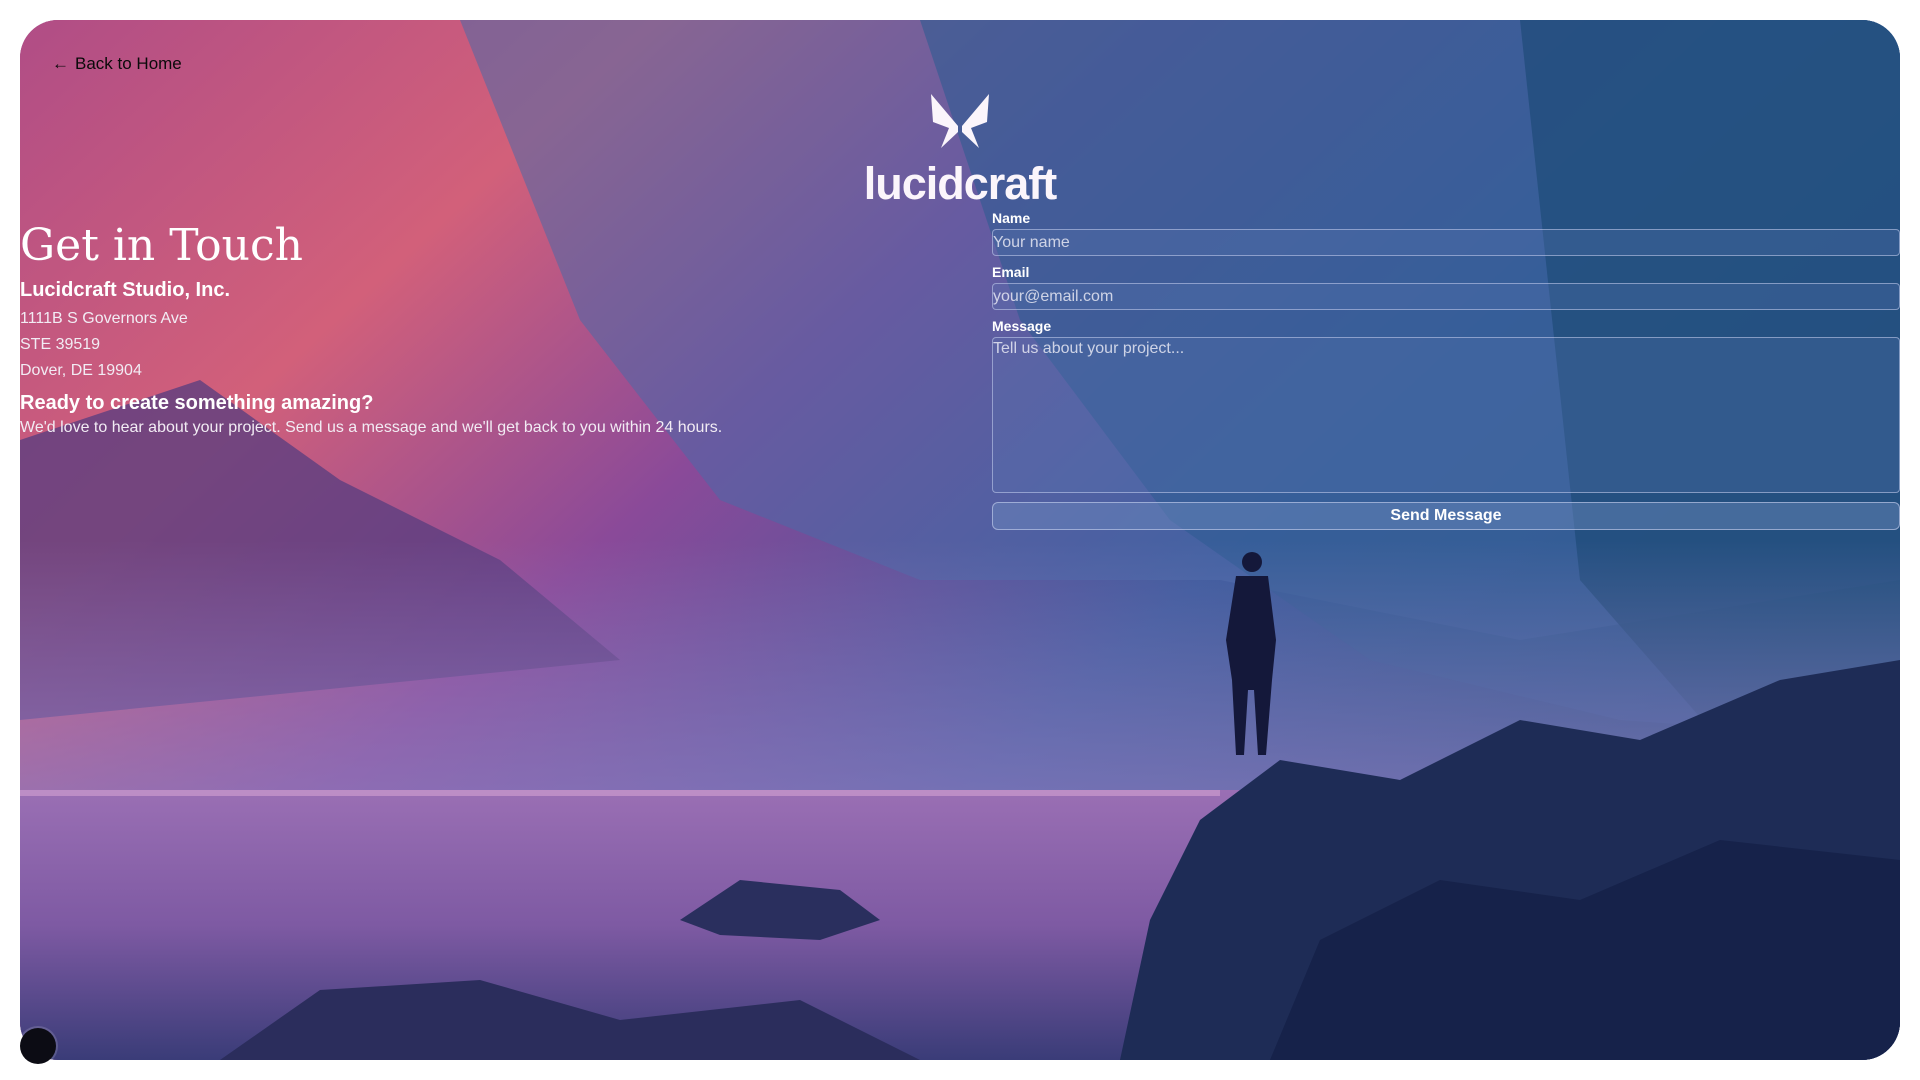  I want to click on floating-action-dot, so click(38, 1046).